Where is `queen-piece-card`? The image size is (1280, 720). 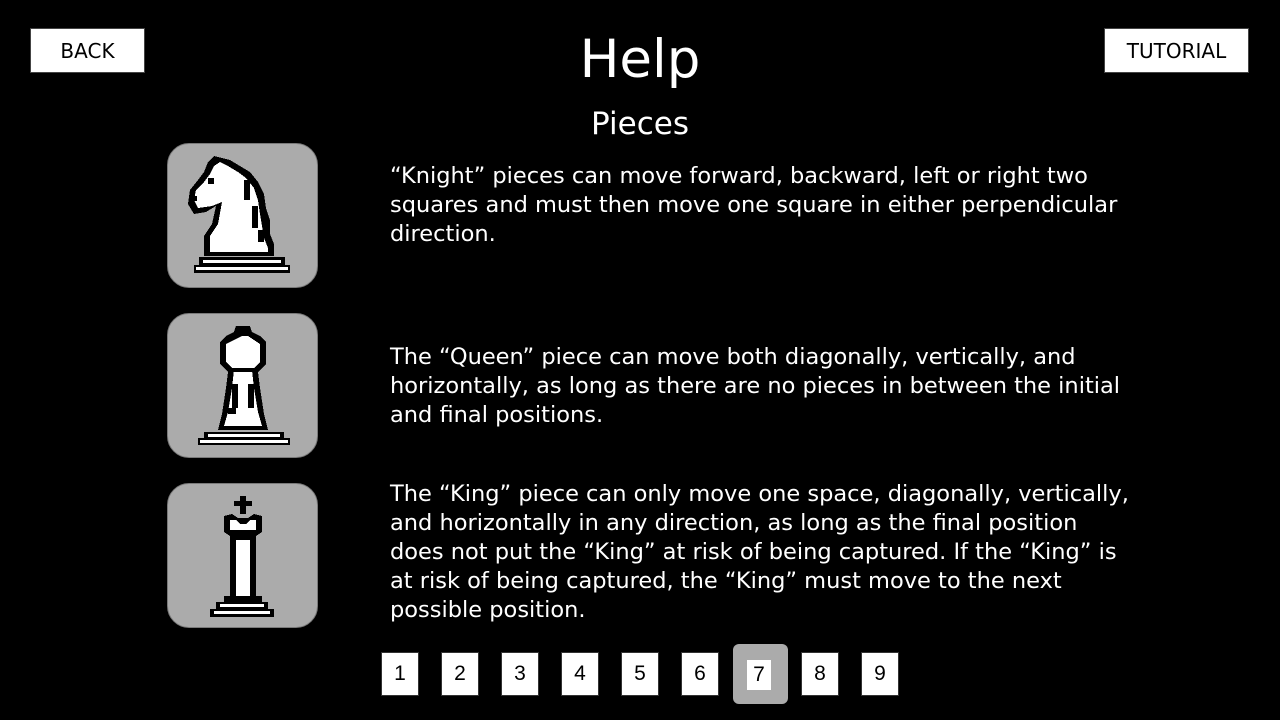 queen-piece-card is located at coordinates (242, 385).